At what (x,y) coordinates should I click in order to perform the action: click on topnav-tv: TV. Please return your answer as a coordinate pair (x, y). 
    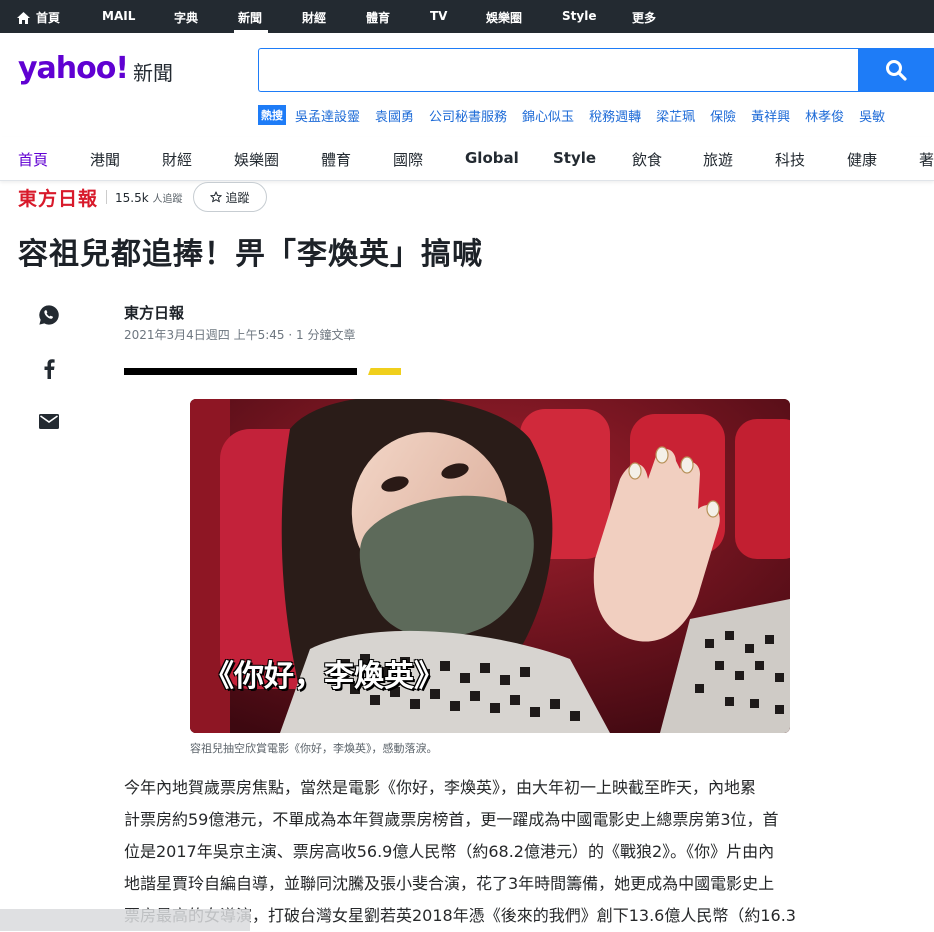
    Looking at the image, I should click on (438, 16).